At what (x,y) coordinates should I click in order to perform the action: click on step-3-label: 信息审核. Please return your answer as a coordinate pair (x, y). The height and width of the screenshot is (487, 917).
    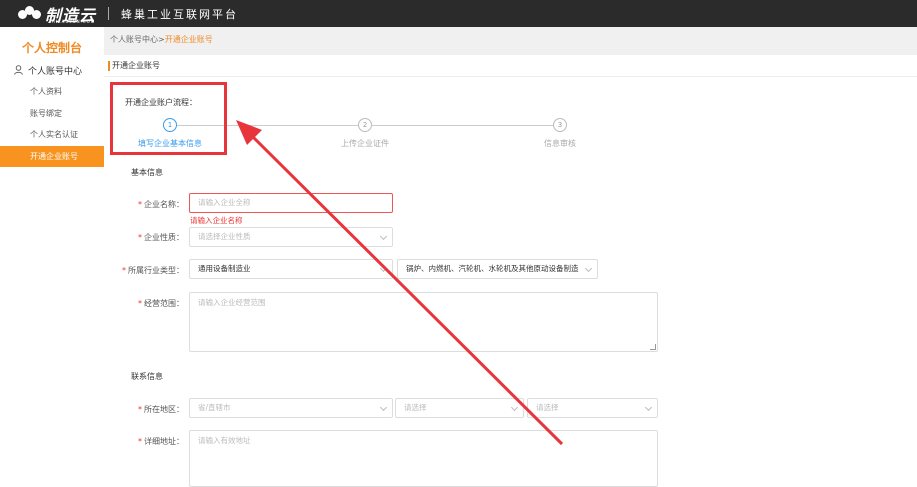
    Looking at the image, I should click on (560, 143).